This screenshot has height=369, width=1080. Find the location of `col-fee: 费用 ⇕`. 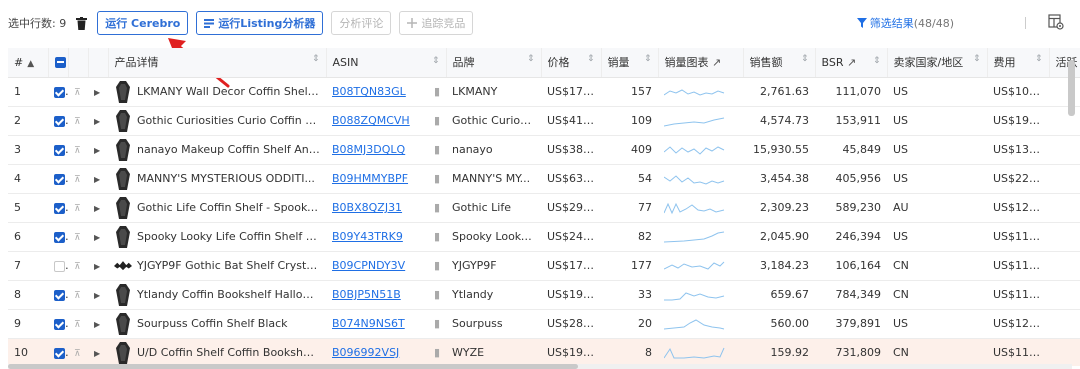

col-fee: 费用 ⇕ is located at coordinates (1018, 63).